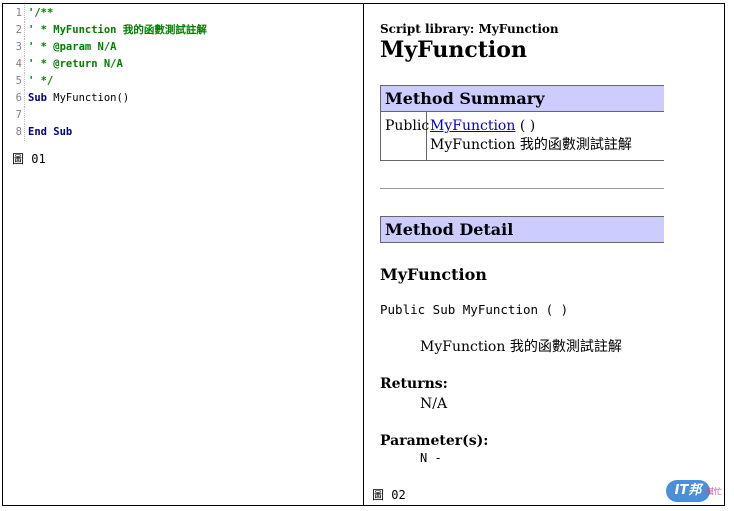 Image resolution: width=734 pixels, height=511 pixels. I want to click on watermark-logo: IT邦 幫忙, so click(697, 490).